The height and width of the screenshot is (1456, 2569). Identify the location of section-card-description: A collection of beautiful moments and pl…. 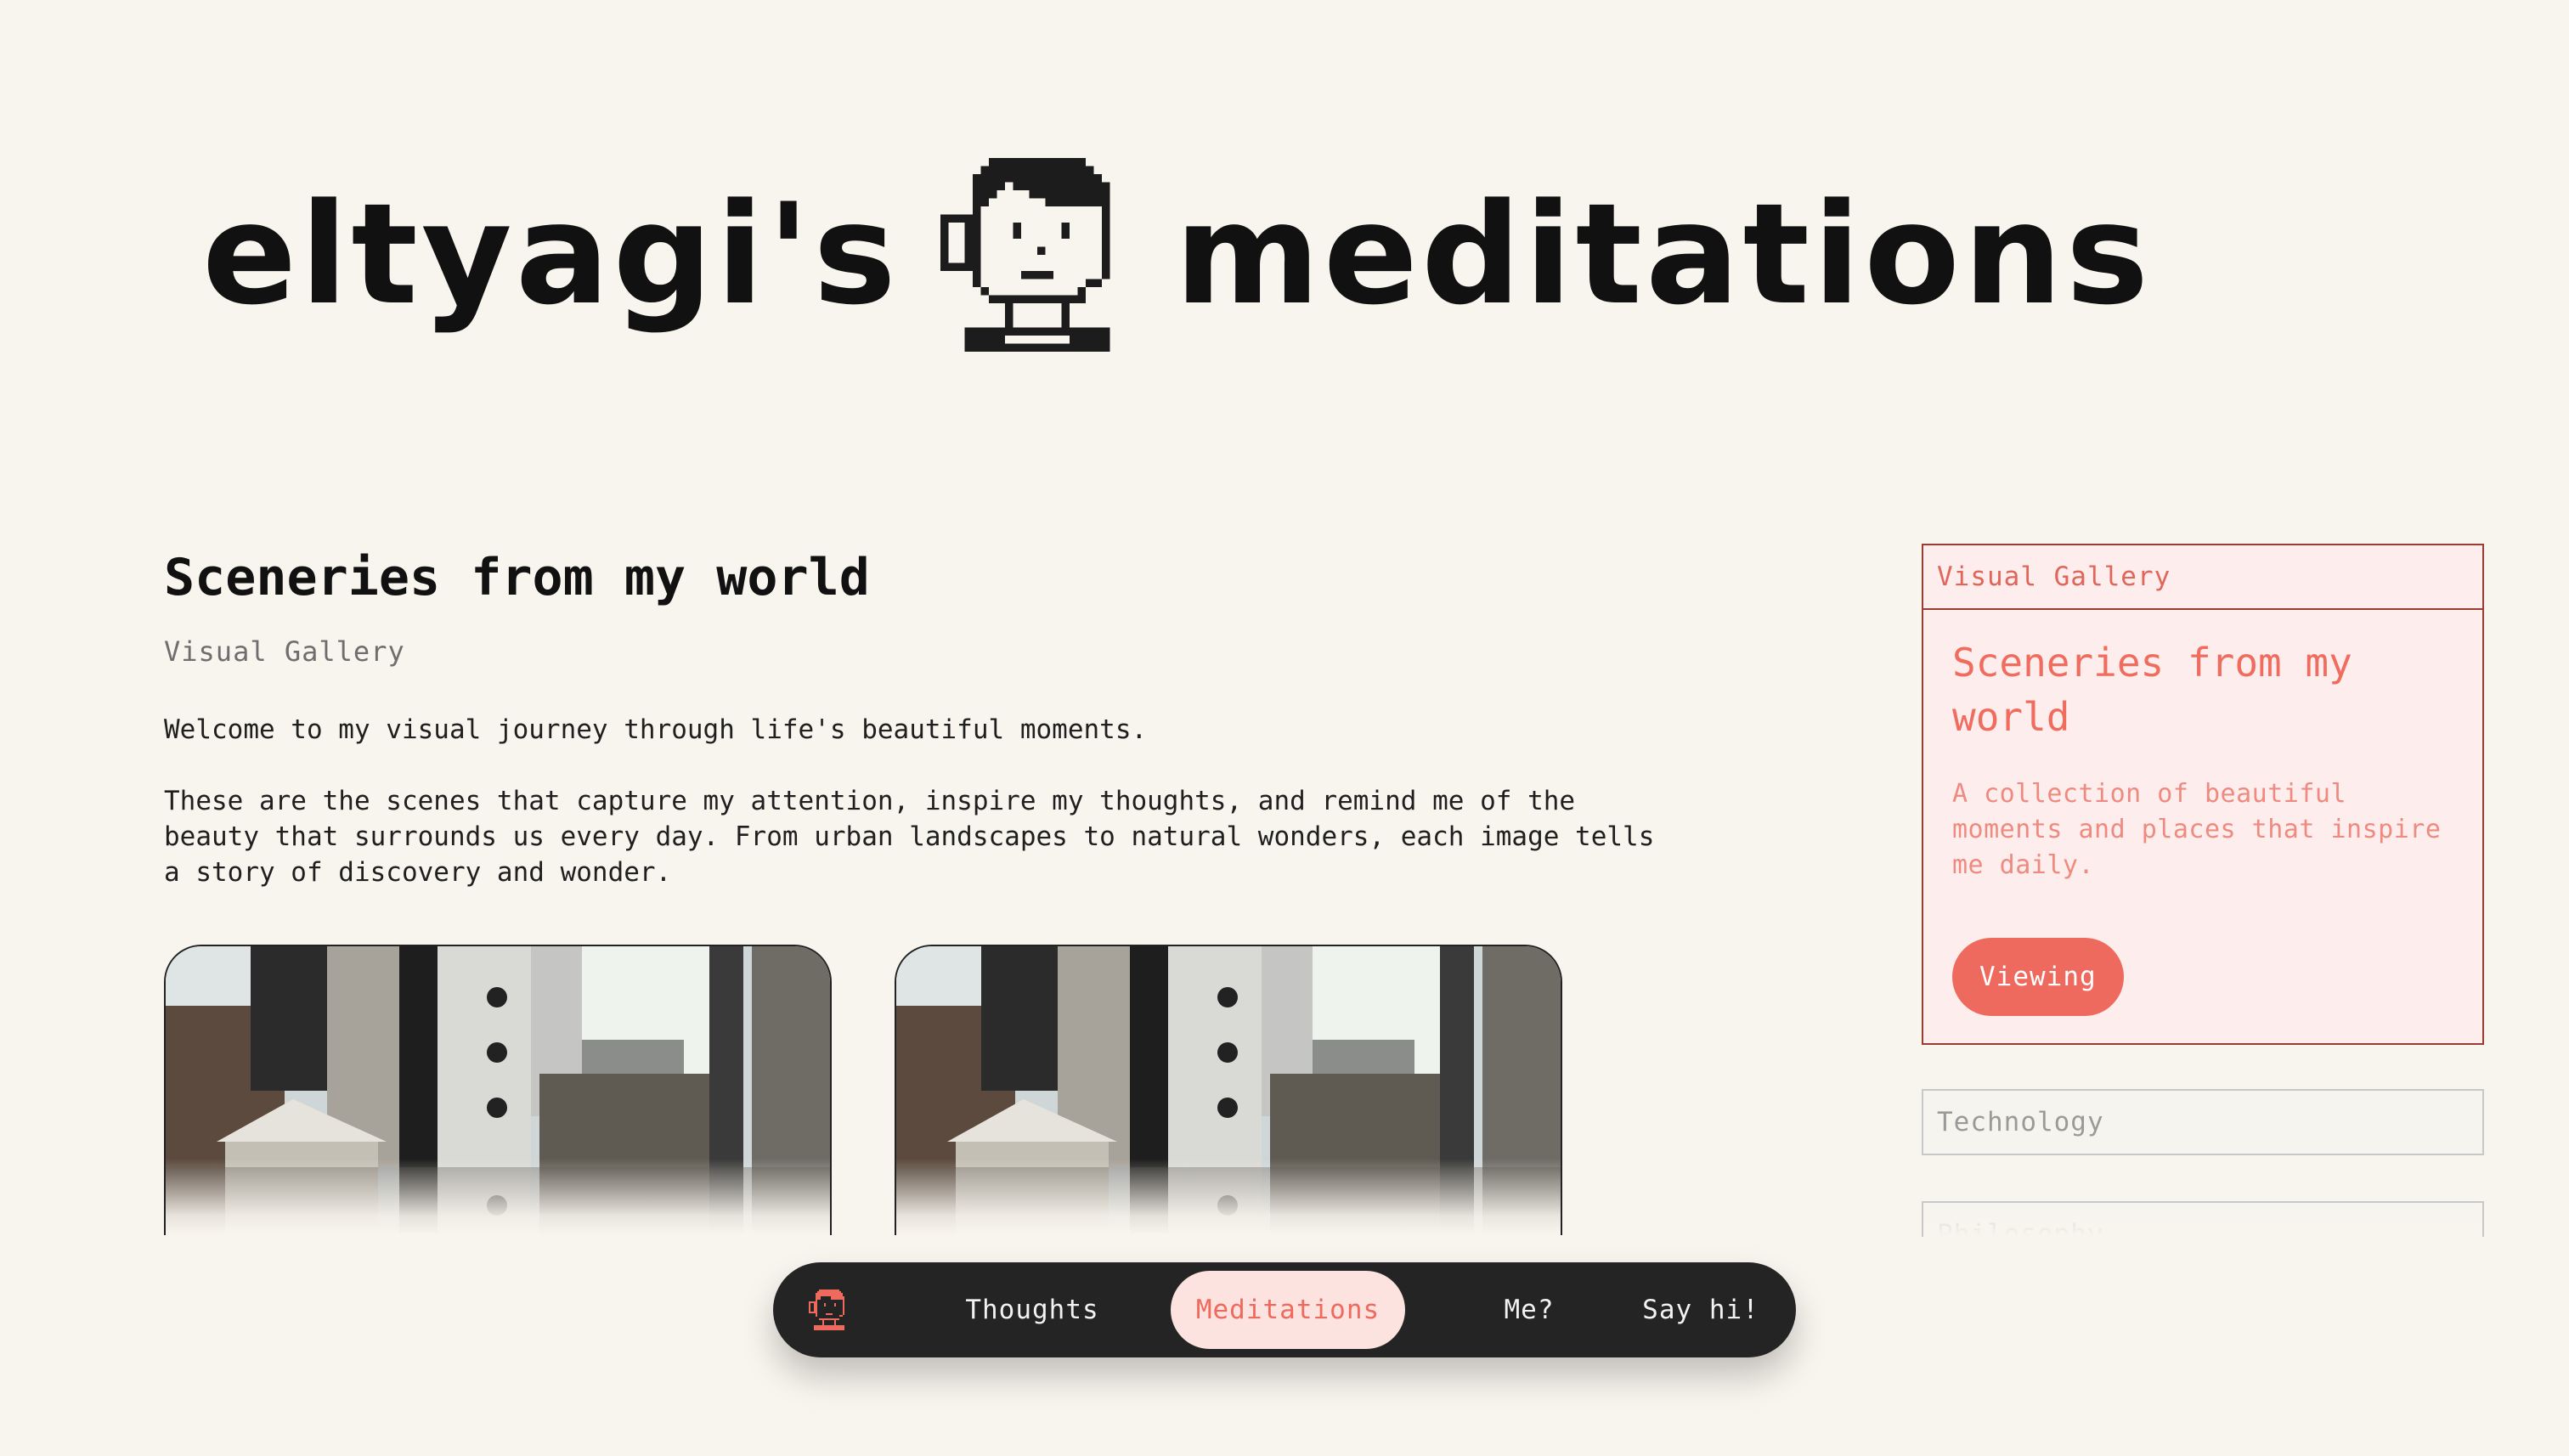
(2197, 829).